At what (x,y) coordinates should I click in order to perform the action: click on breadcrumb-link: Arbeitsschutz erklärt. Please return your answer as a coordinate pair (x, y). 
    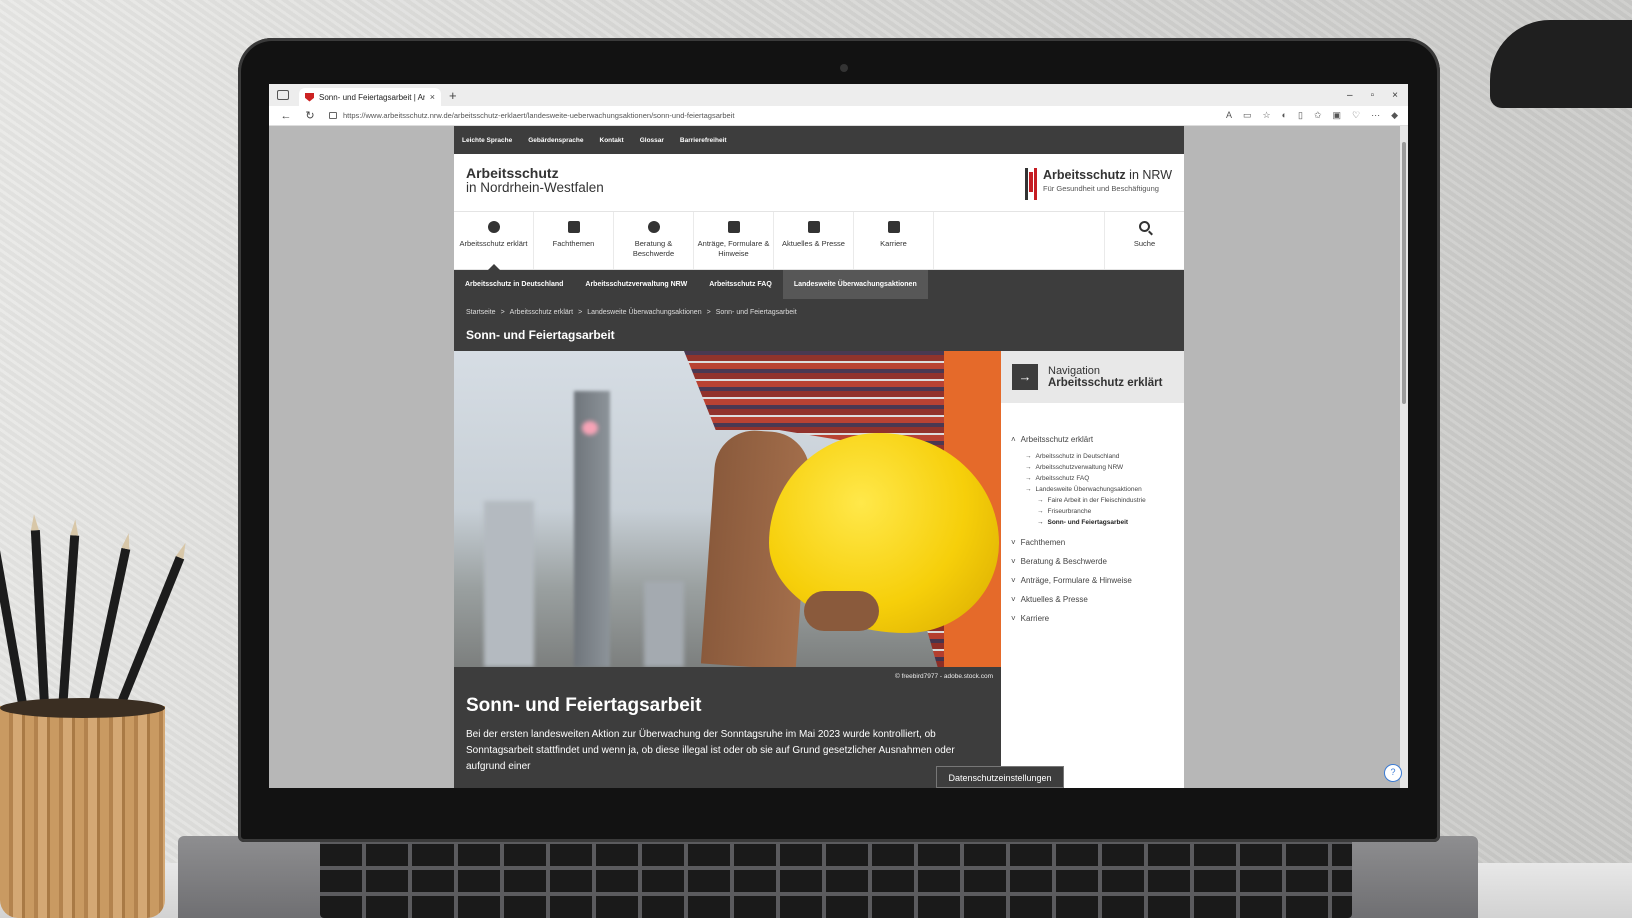
    Looking at the image, I should click on (541, 312).